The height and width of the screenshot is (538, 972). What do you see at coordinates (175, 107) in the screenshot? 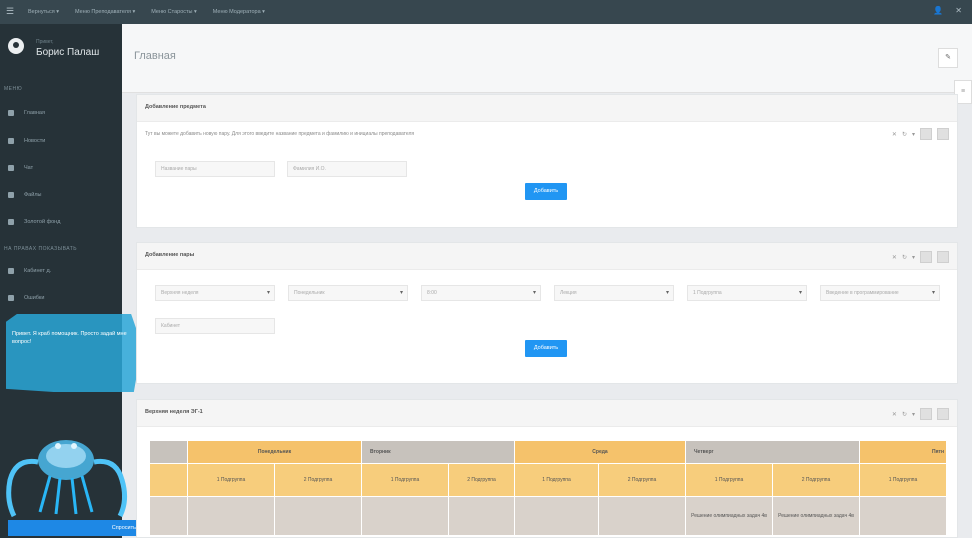
I see `panel-title: Добавление предмета` at bounding box center [175, 107].